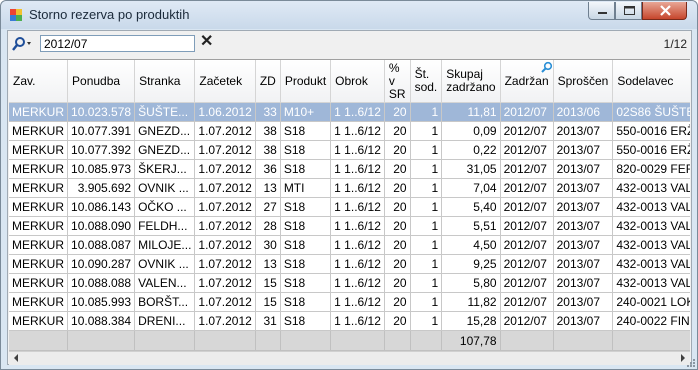 The height and width of the screenshot is (370, 698). What do you see at coordinates (426, 81) in the screenshot?
I see `col-header-st-sod: Št. sod.` at bounding box center [426, 81].